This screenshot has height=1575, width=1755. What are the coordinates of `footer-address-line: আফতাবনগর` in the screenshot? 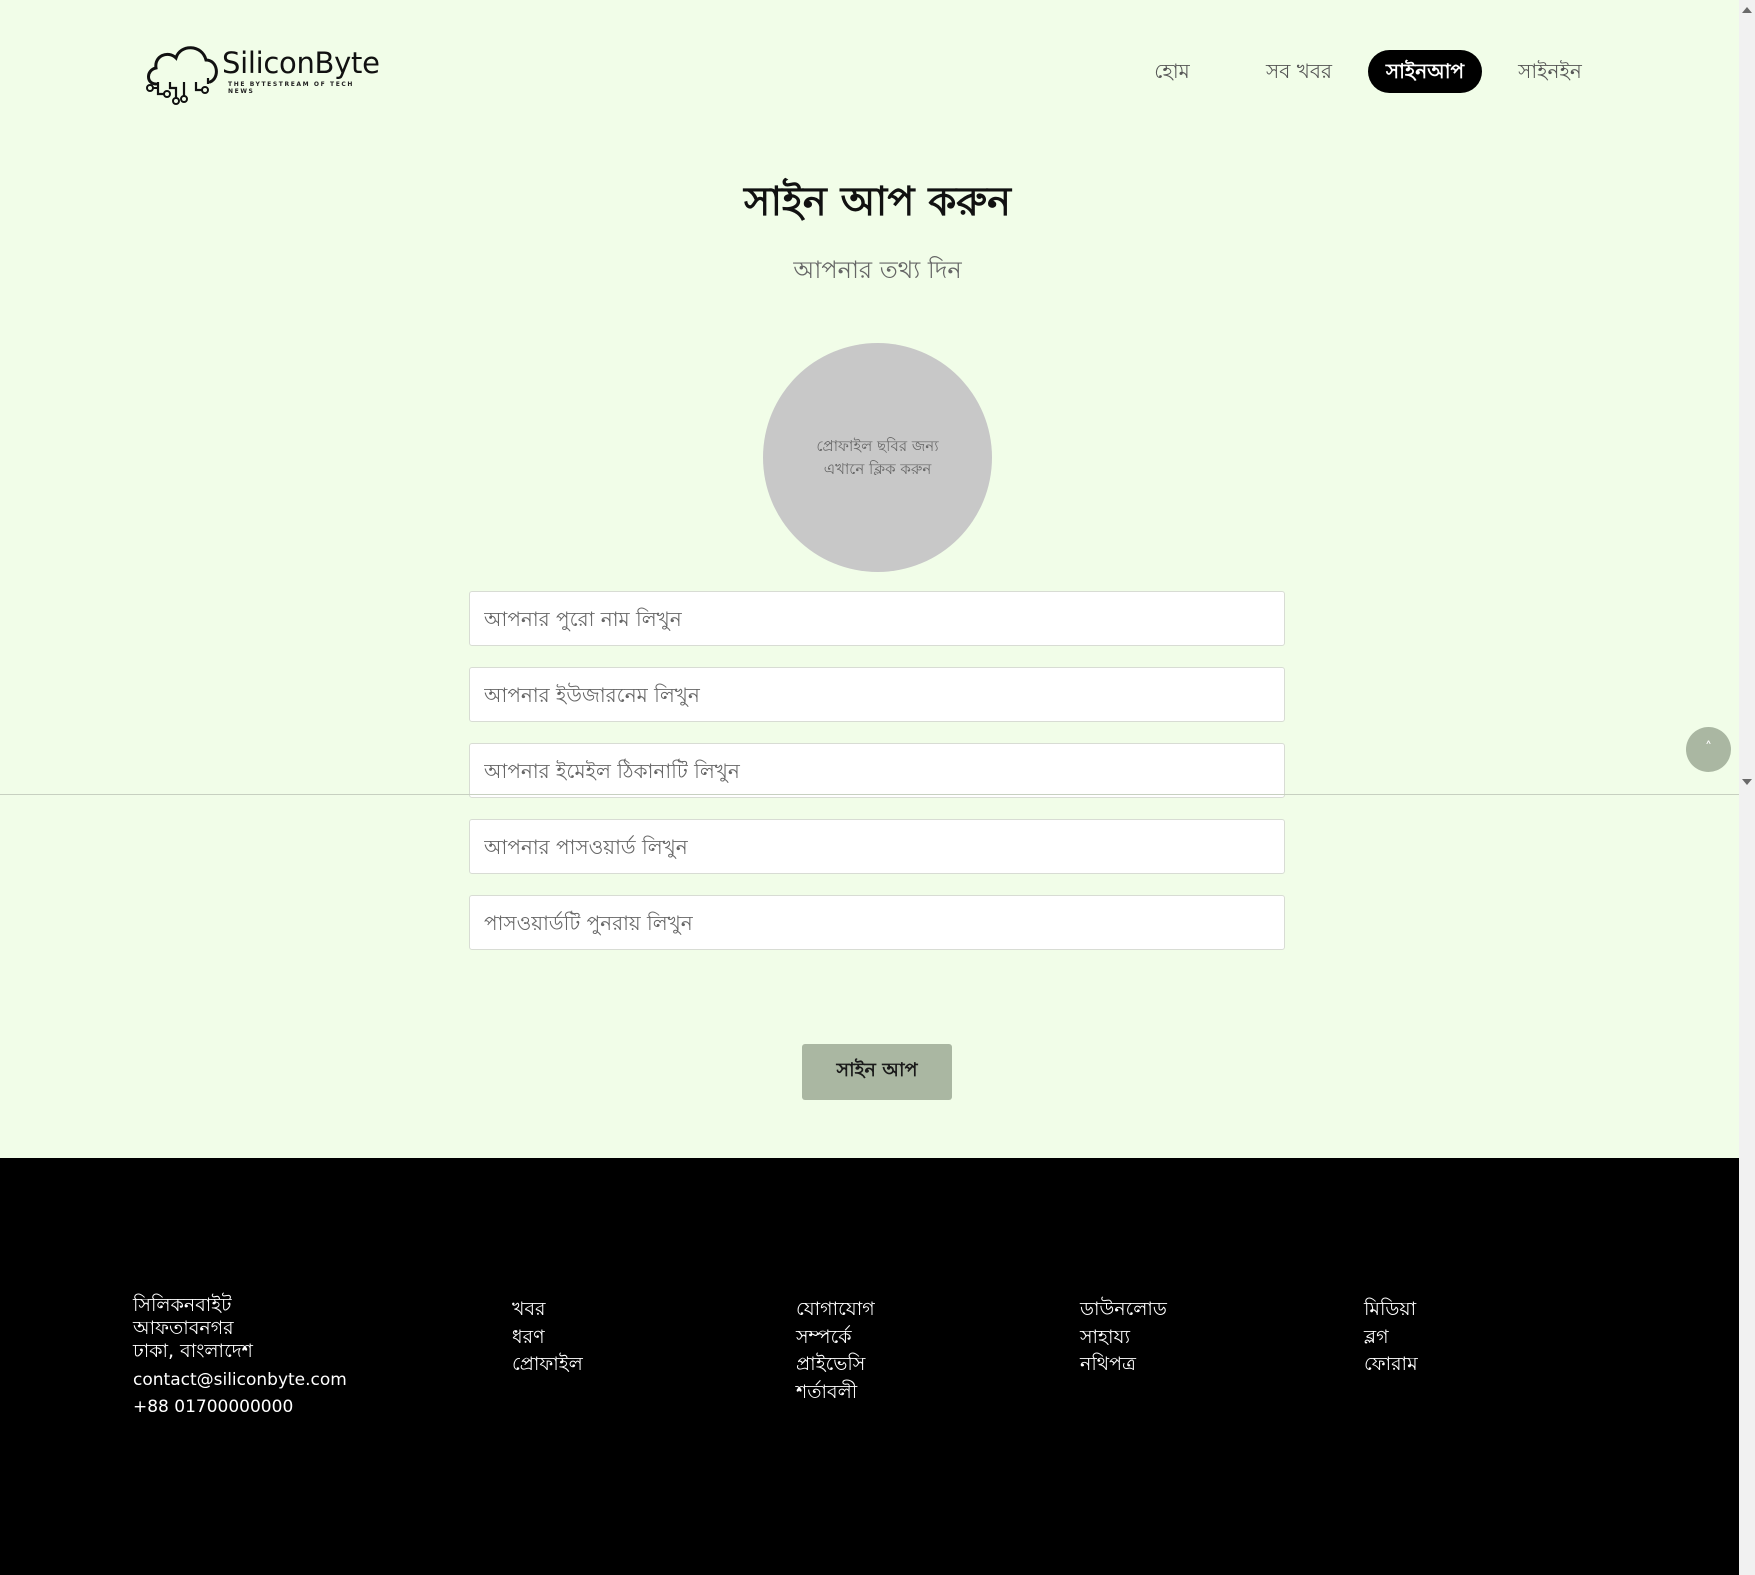 It's located at (183, 1328).